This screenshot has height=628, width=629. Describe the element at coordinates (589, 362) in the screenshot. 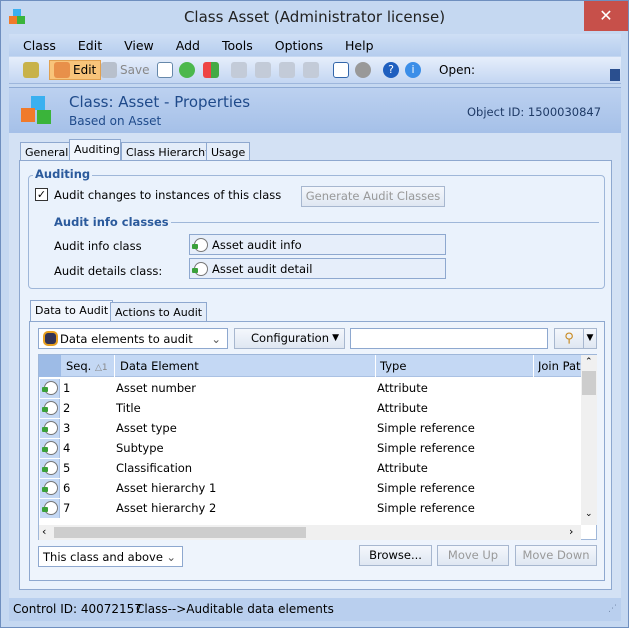

I see `scroll-up-icon: ⌃` at that location.